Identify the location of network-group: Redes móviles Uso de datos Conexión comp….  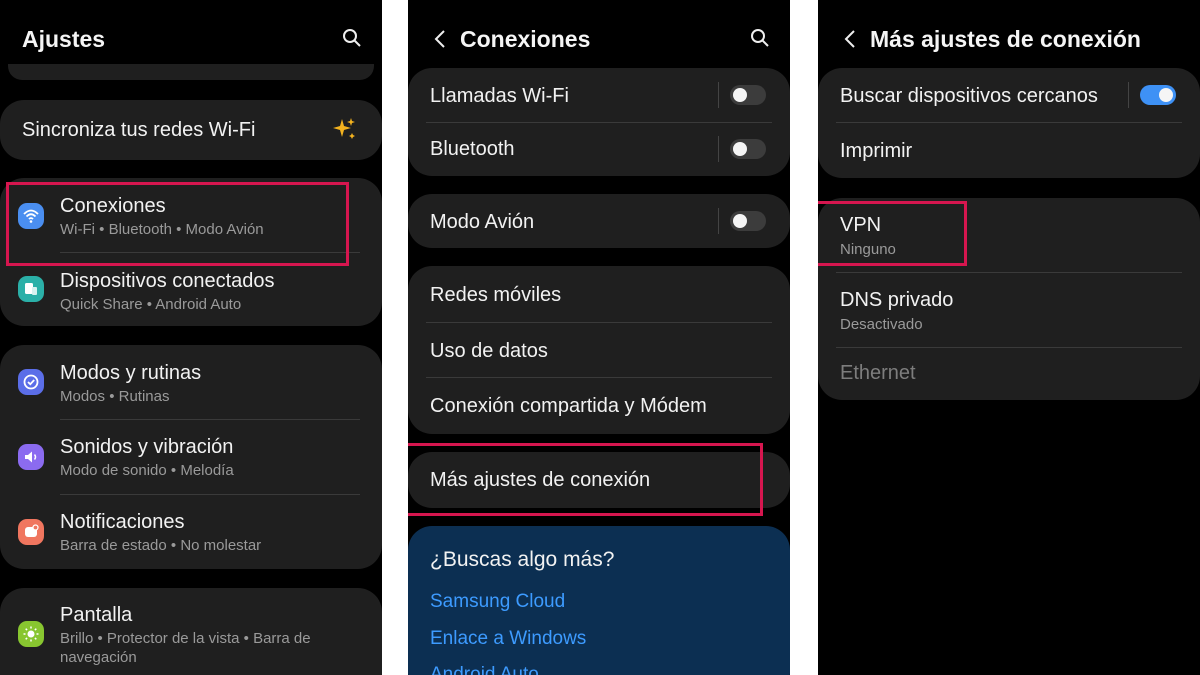
(599, 350).